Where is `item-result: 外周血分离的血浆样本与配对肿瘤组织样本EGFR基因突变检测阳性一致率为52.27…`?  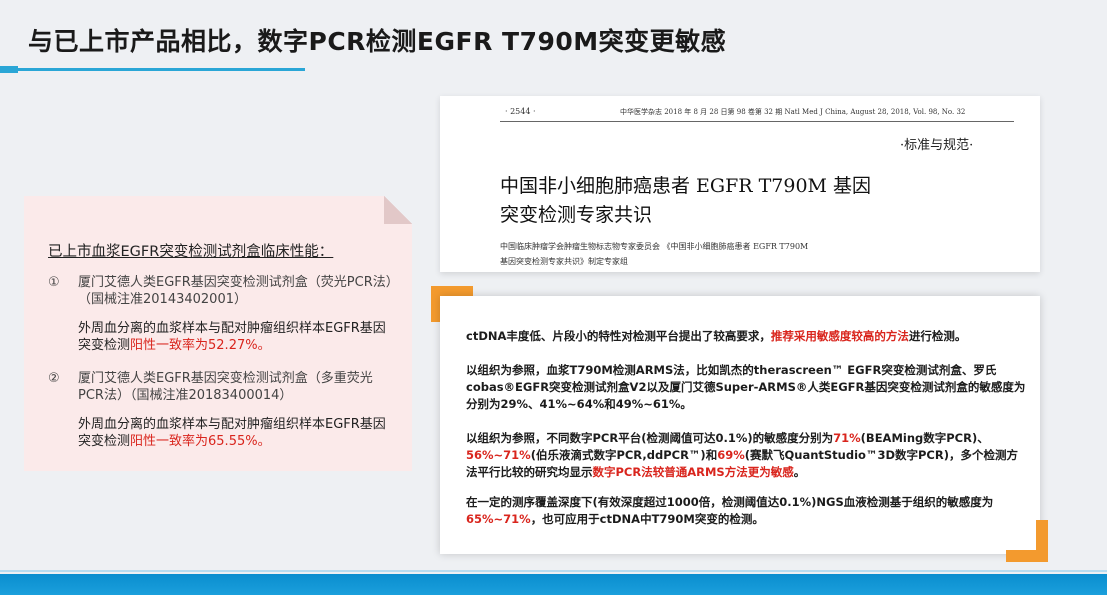 item-result: 外周血分离的血浆样本与配对肿瘤组织样本EGFR基因突变检测阳性一致率为52.27… is located at coordinates (232, 337).